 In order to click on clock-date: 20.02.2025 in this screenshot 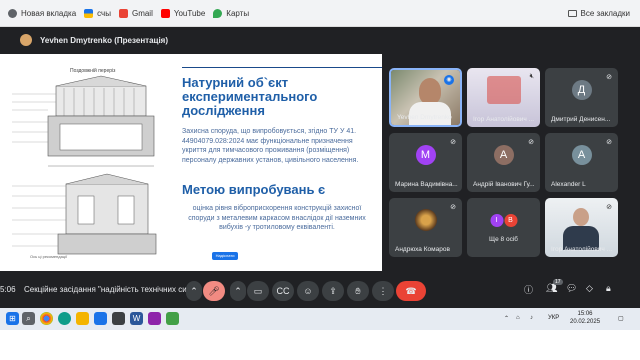, I will do `click(585, 322)`.